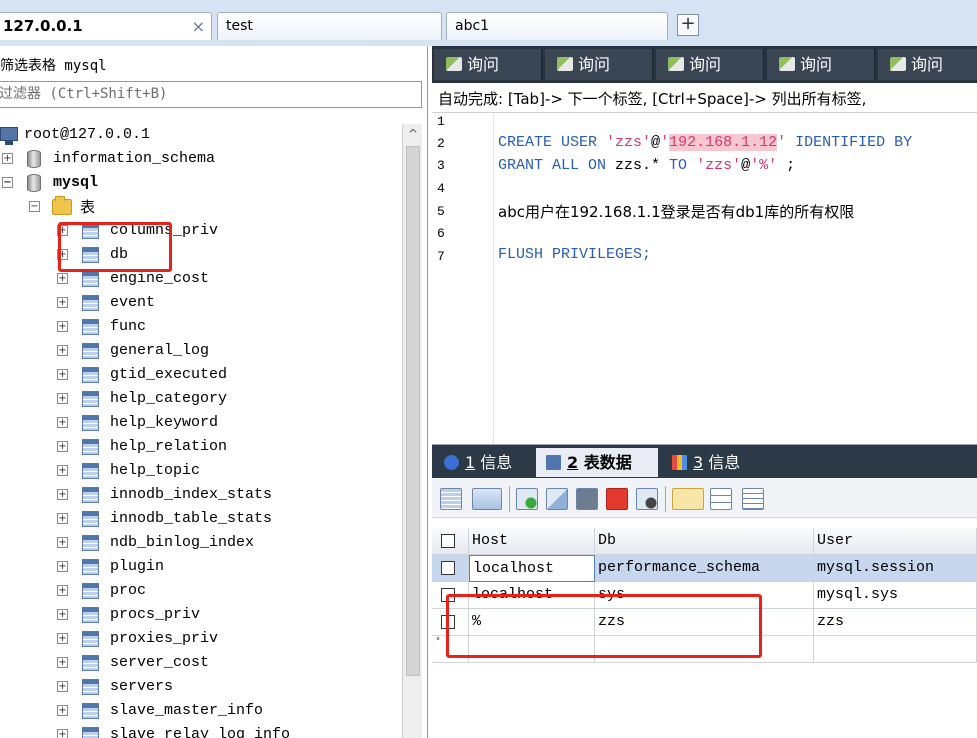  What do you see at coordinates (198, 26) in the screenshot?
I see `close-icon: ×` at bounding box center [198, 26].